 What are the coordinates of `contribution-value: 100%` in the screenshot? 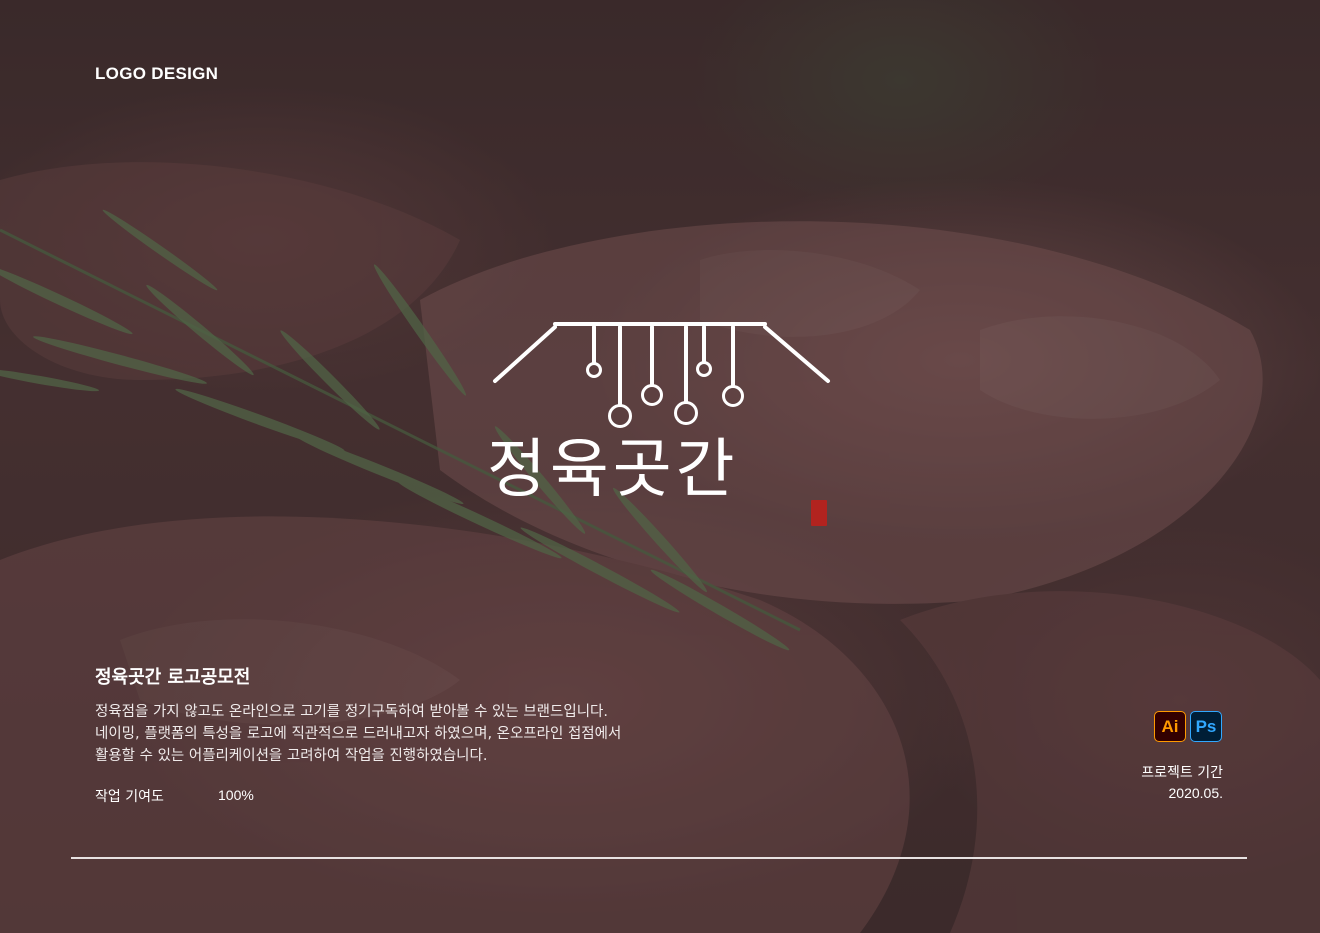 It's located at (236, 795).